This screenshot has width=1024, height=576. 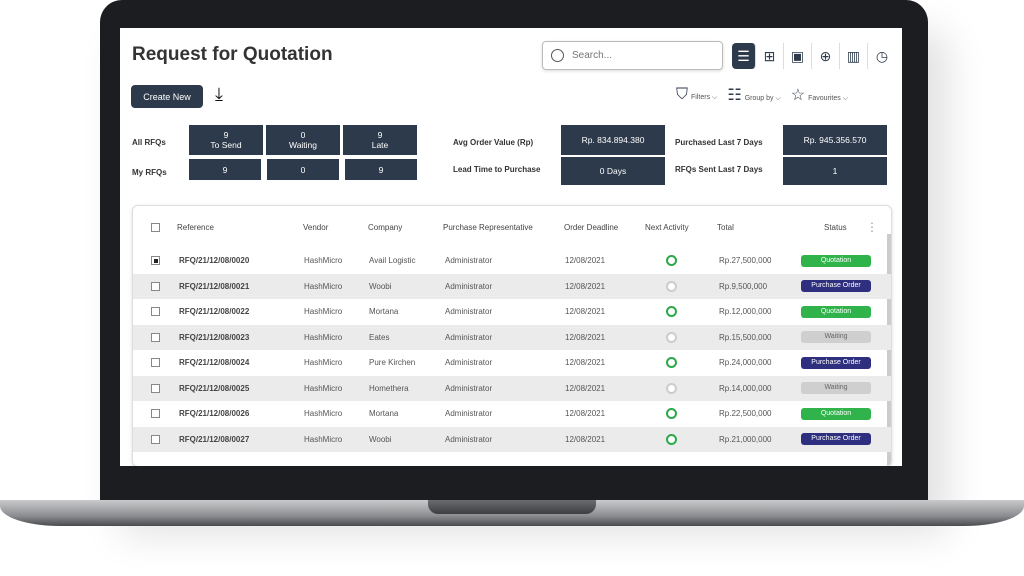 I want to click on laptop-notch, so click(x=512, y=507).